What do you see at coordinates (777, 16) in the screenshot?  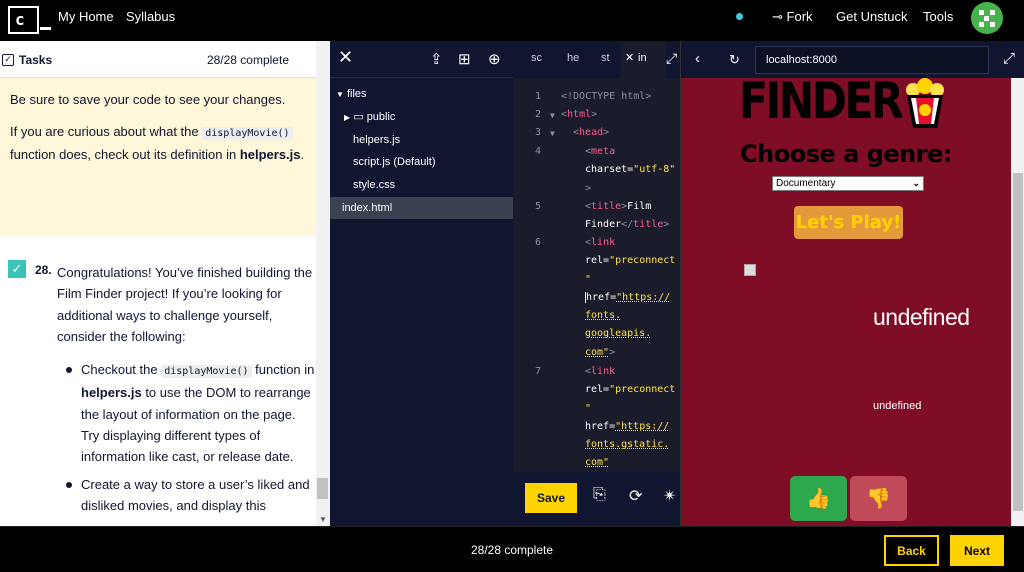 I see `fork-icon: ⊸` at bounding box center [777, 16].